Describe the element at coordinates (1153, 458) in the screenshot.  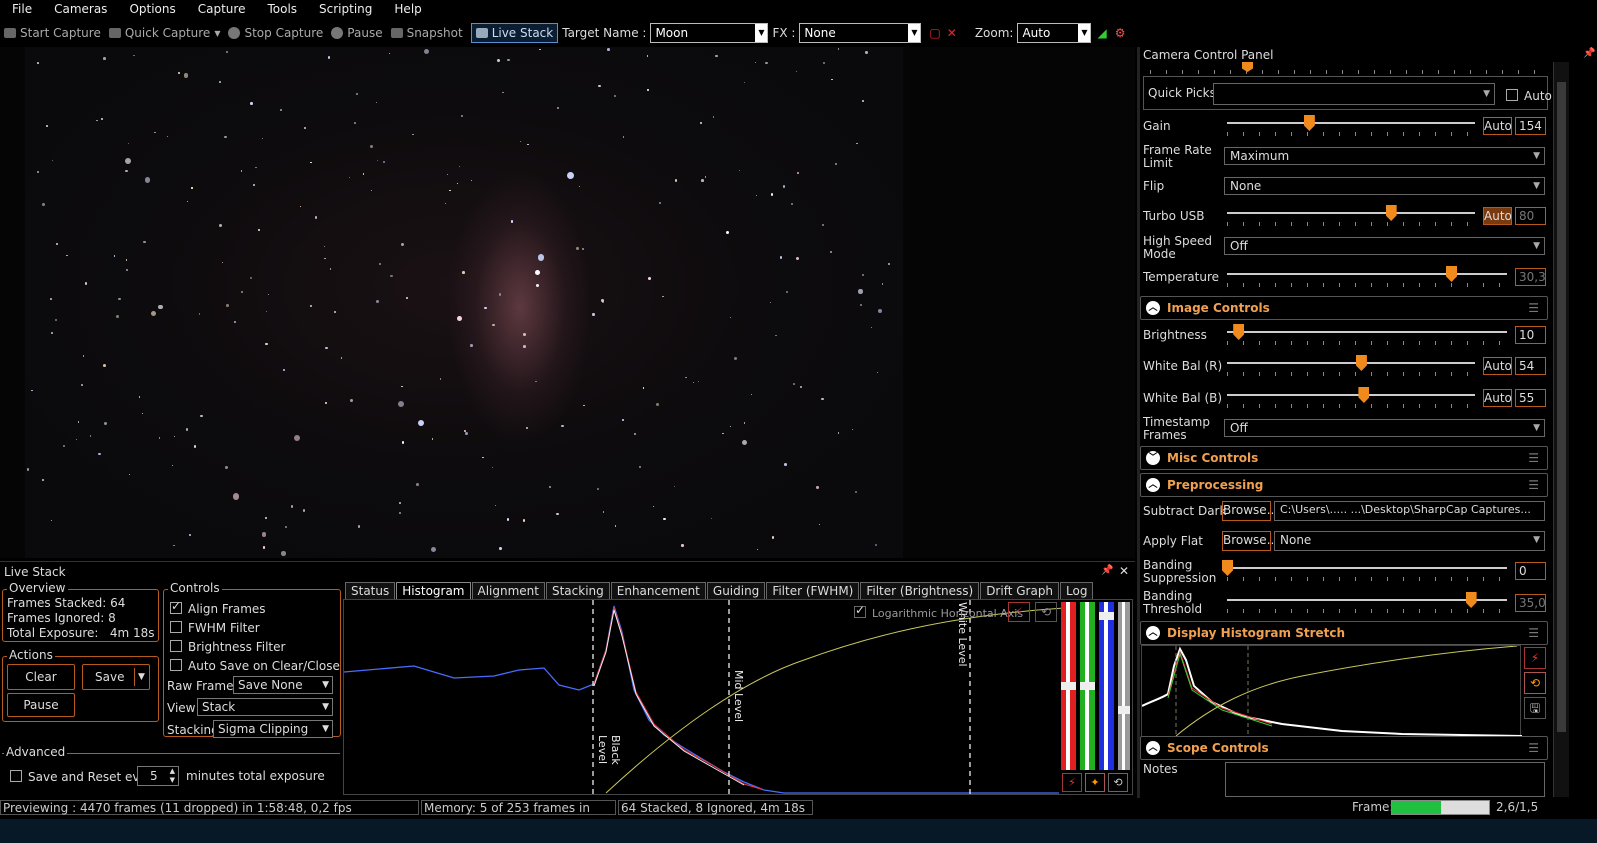
I see `expand-icon: ﹀` at that location.